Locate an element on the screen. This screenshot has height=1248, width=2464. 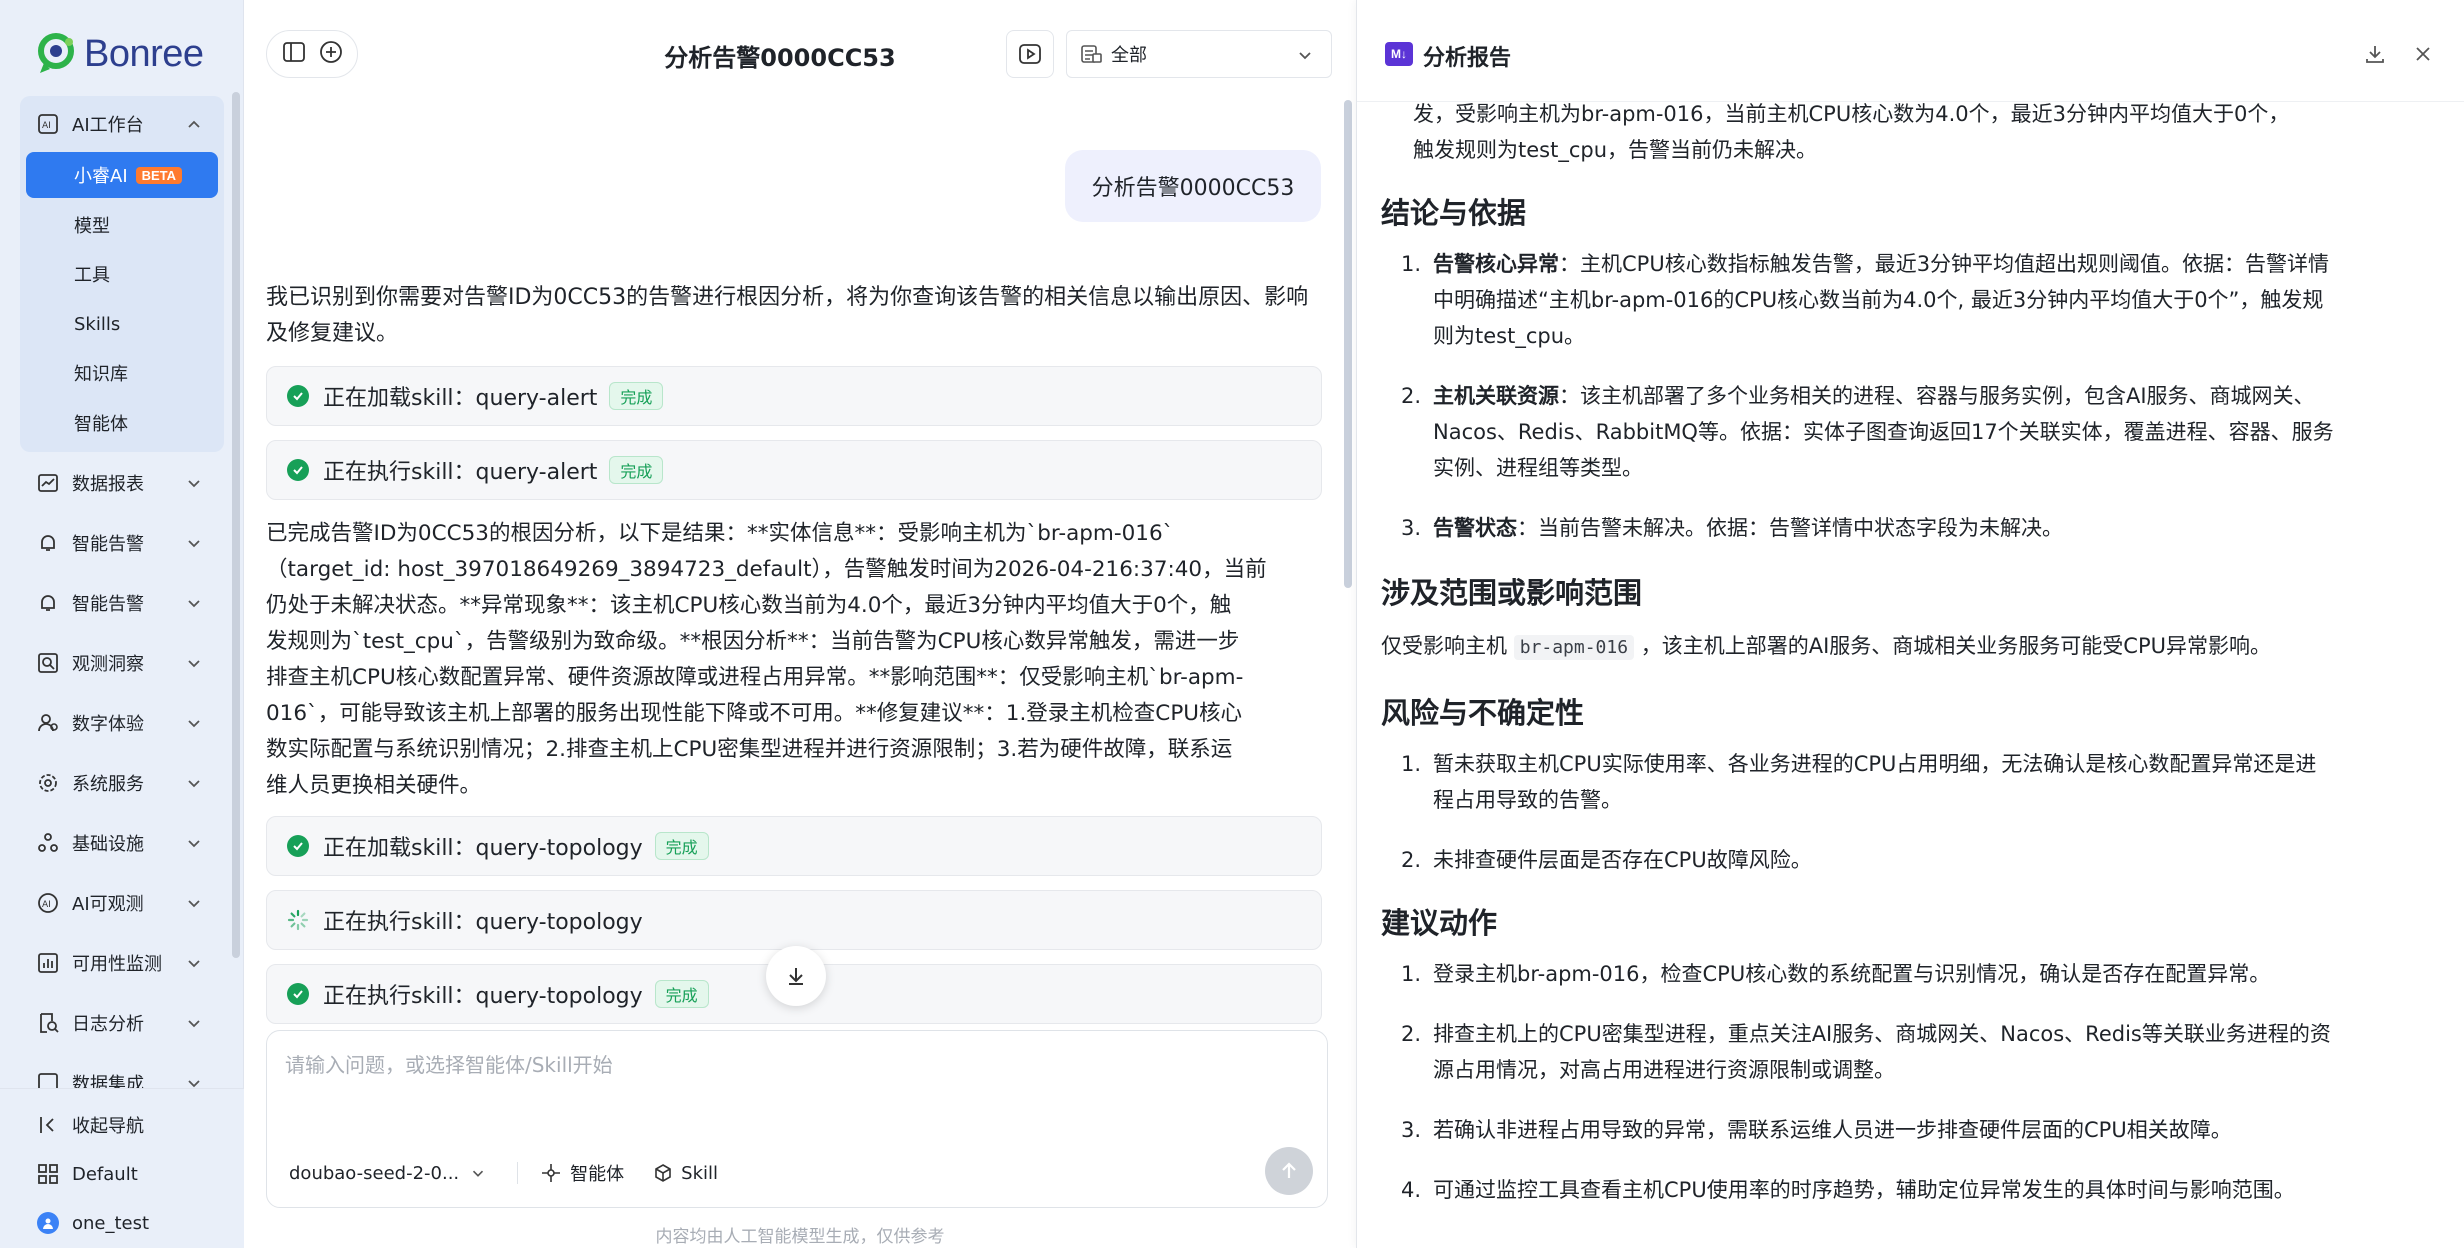
sidebar-item-xiaorui-ai: 小睿AI BETA is located at coordinates (122, 175).